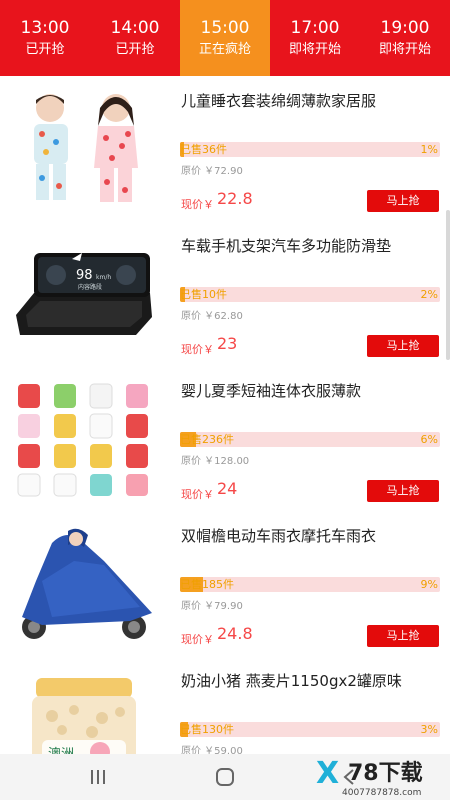  I want to click on product-title: 车载手机支架汽车多功能防滑垫, so click(311, 245).